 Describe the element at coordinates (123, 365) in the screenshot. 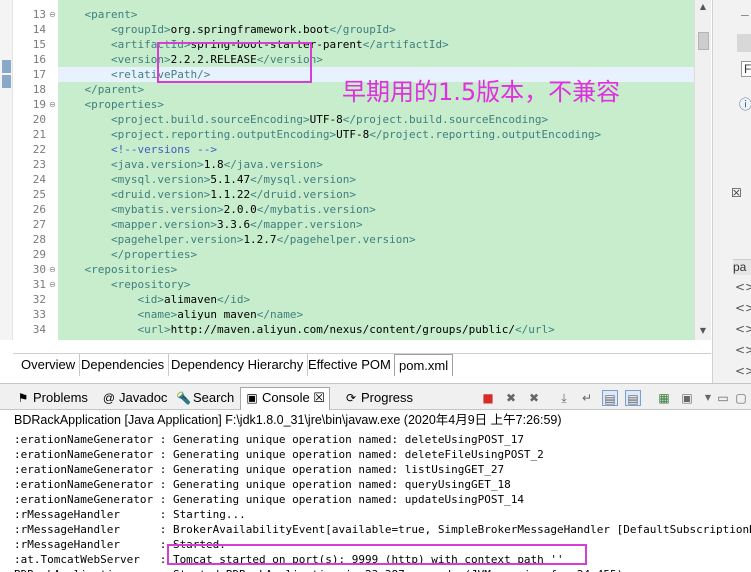

I see `editor-tab-dependencies: Dependencies` at that location.